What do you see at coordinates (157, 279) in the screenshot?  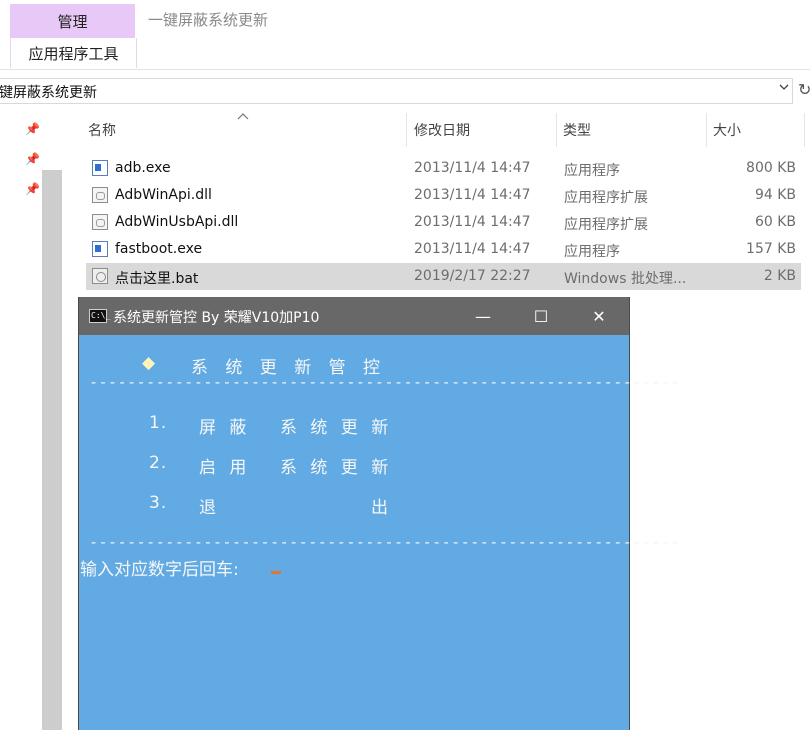 I see `file-name: 点击这里.bat` at bounding box center [157, 279].